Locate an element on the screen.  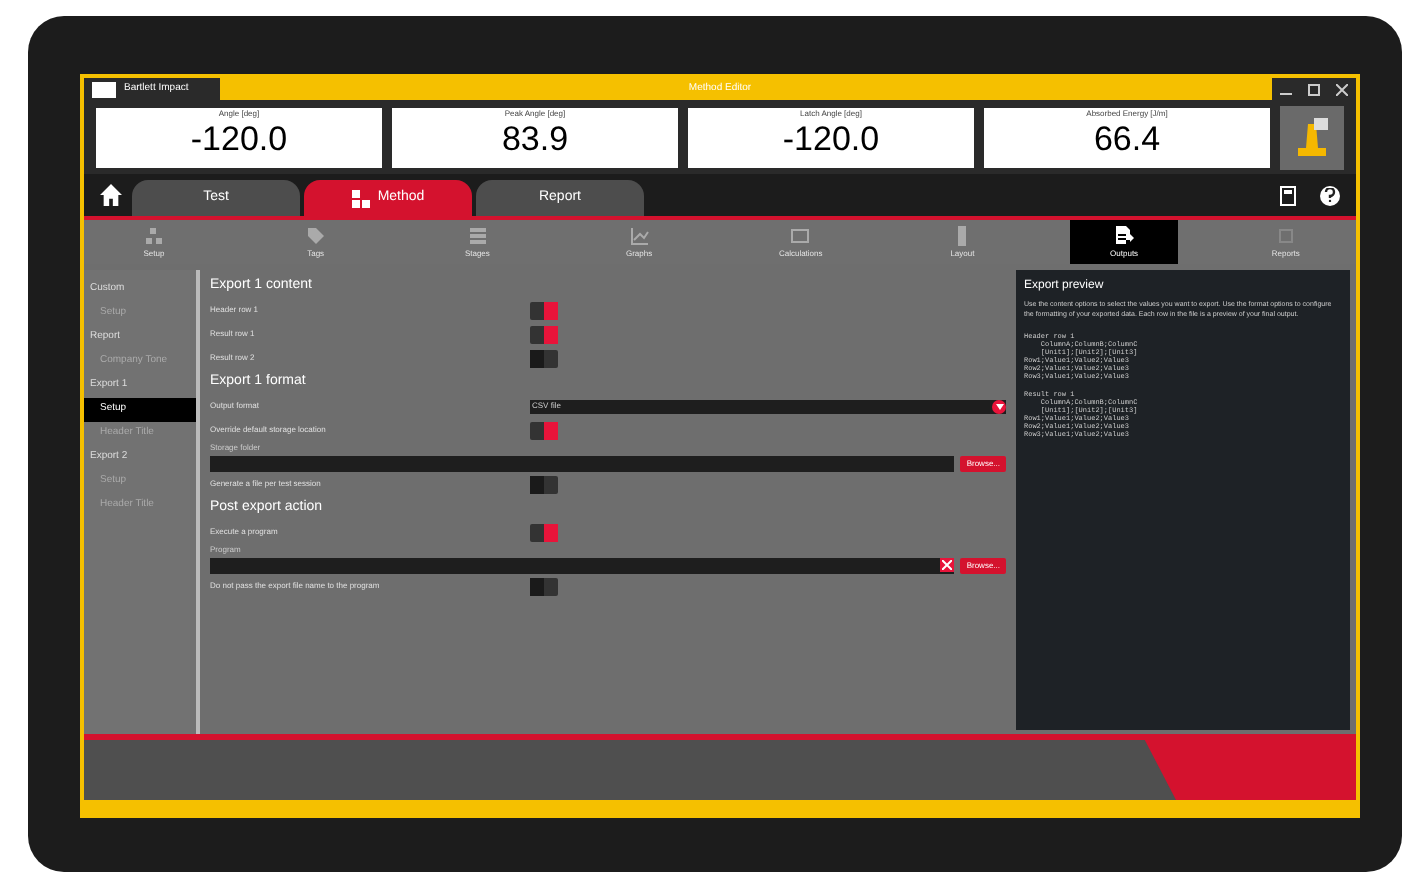
clear-icon is located at coordinates (947, 565).